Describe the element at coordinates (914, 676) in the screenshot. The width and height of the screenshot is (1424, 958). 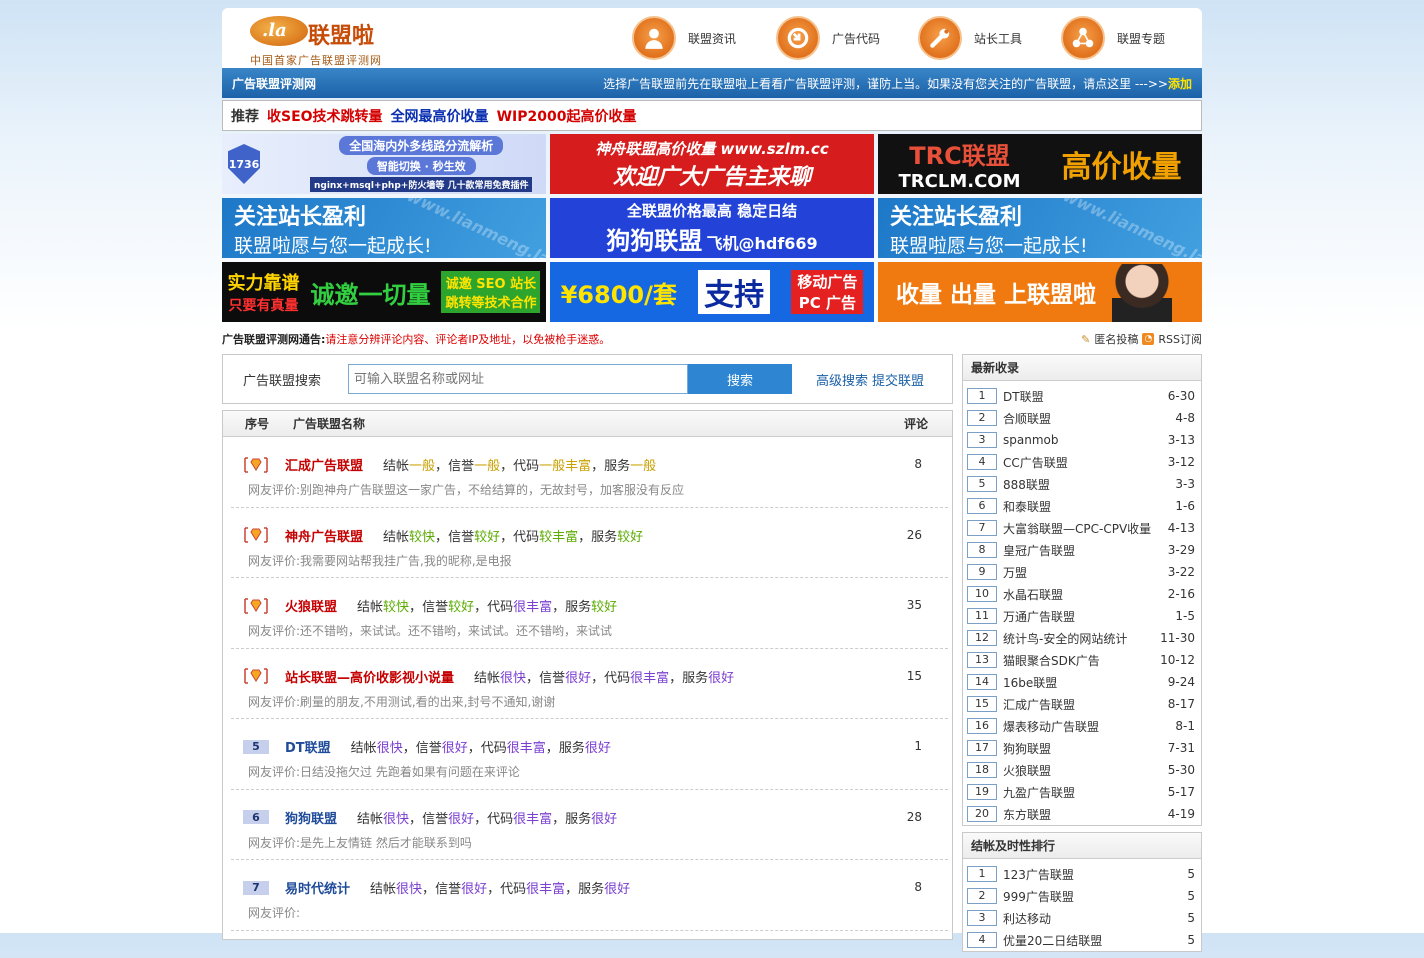
I see `comment-count: 15` at that location.